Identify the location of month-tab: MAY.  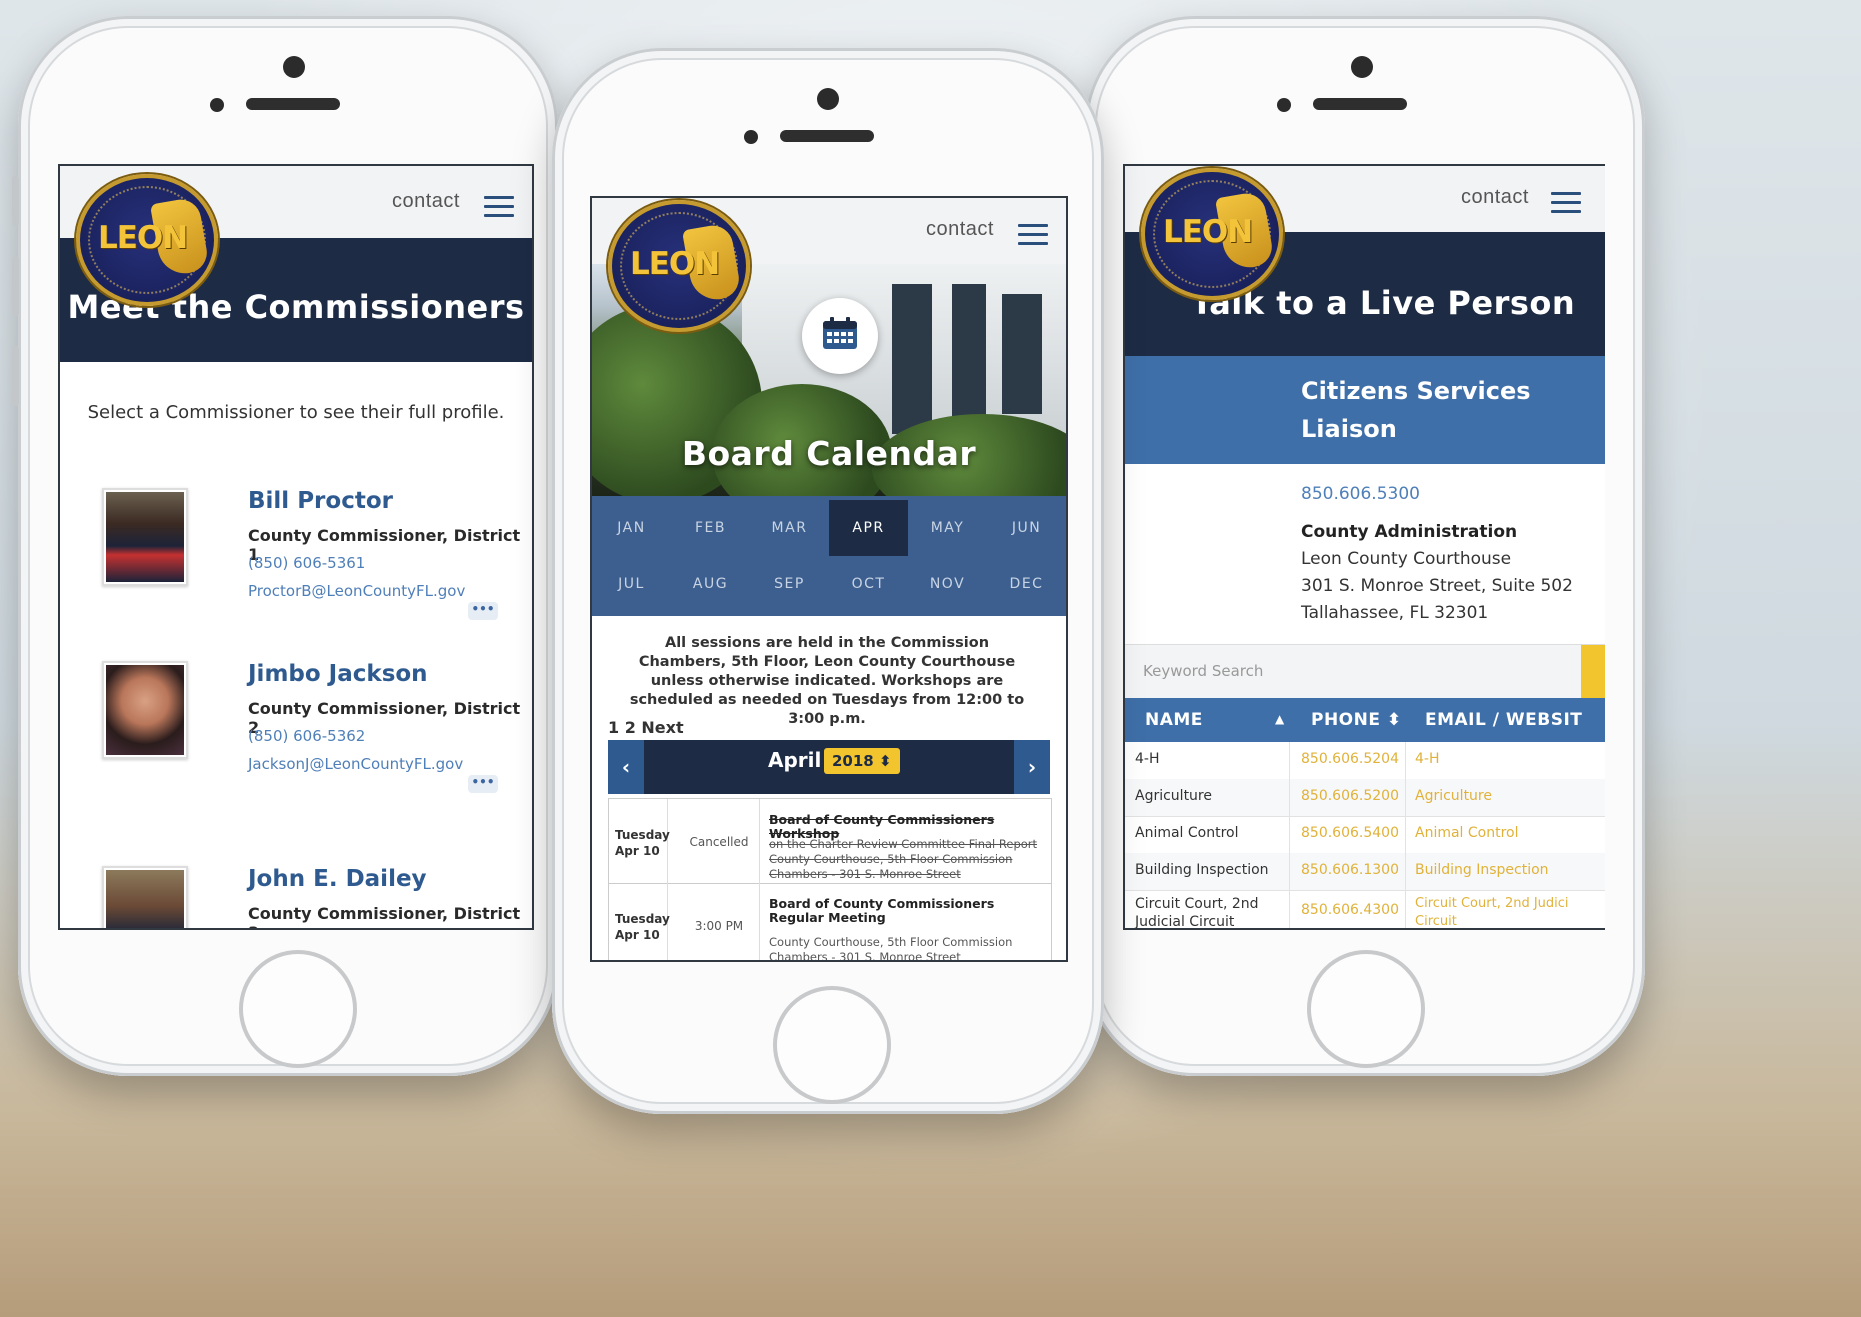
(947, 528).